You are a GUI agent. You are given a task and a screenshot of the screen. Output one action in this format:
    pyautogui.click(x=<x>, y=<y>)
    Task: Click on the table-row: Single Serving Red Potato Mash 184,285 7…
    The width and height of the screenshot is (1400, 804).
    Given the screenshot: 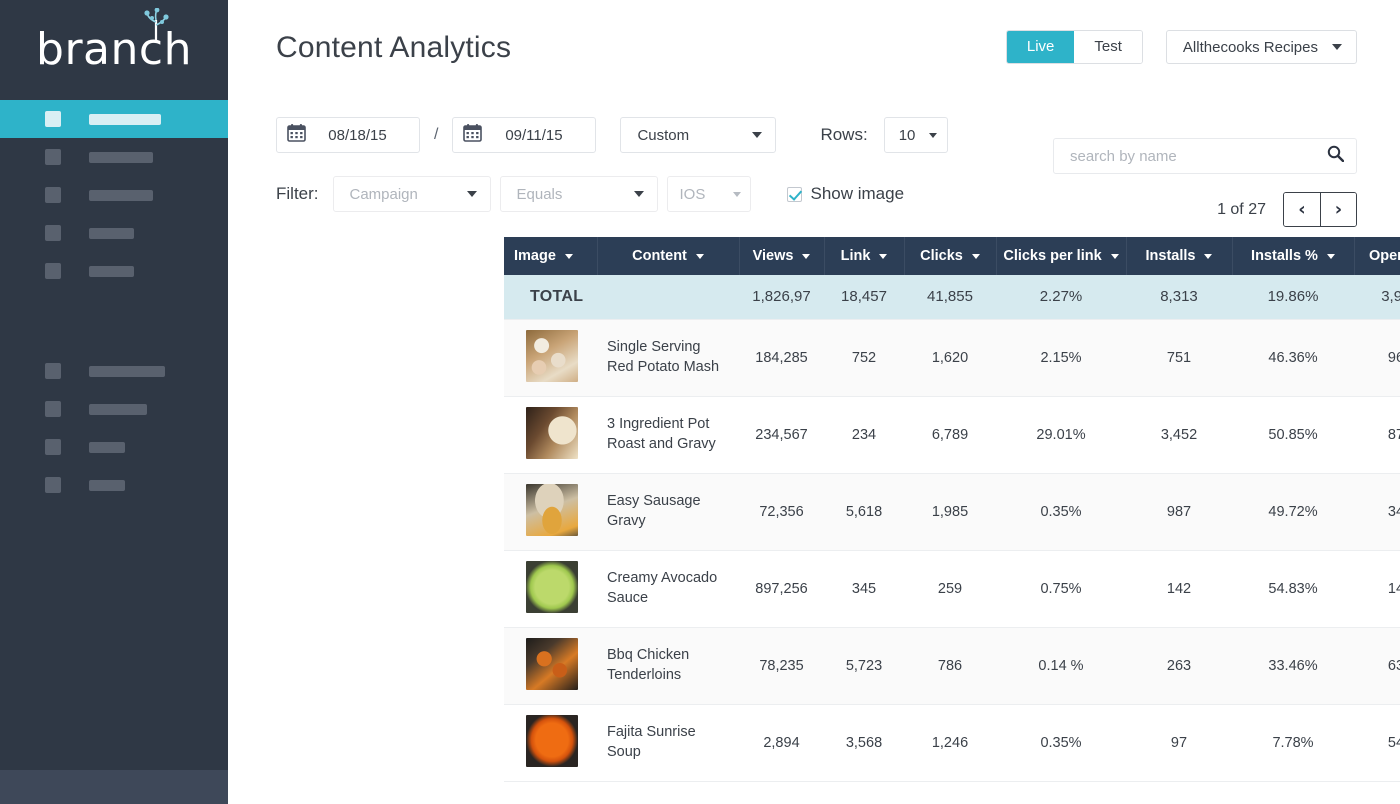 What is the action you would take?
    pyautogui.click(x=952, y=358)
    